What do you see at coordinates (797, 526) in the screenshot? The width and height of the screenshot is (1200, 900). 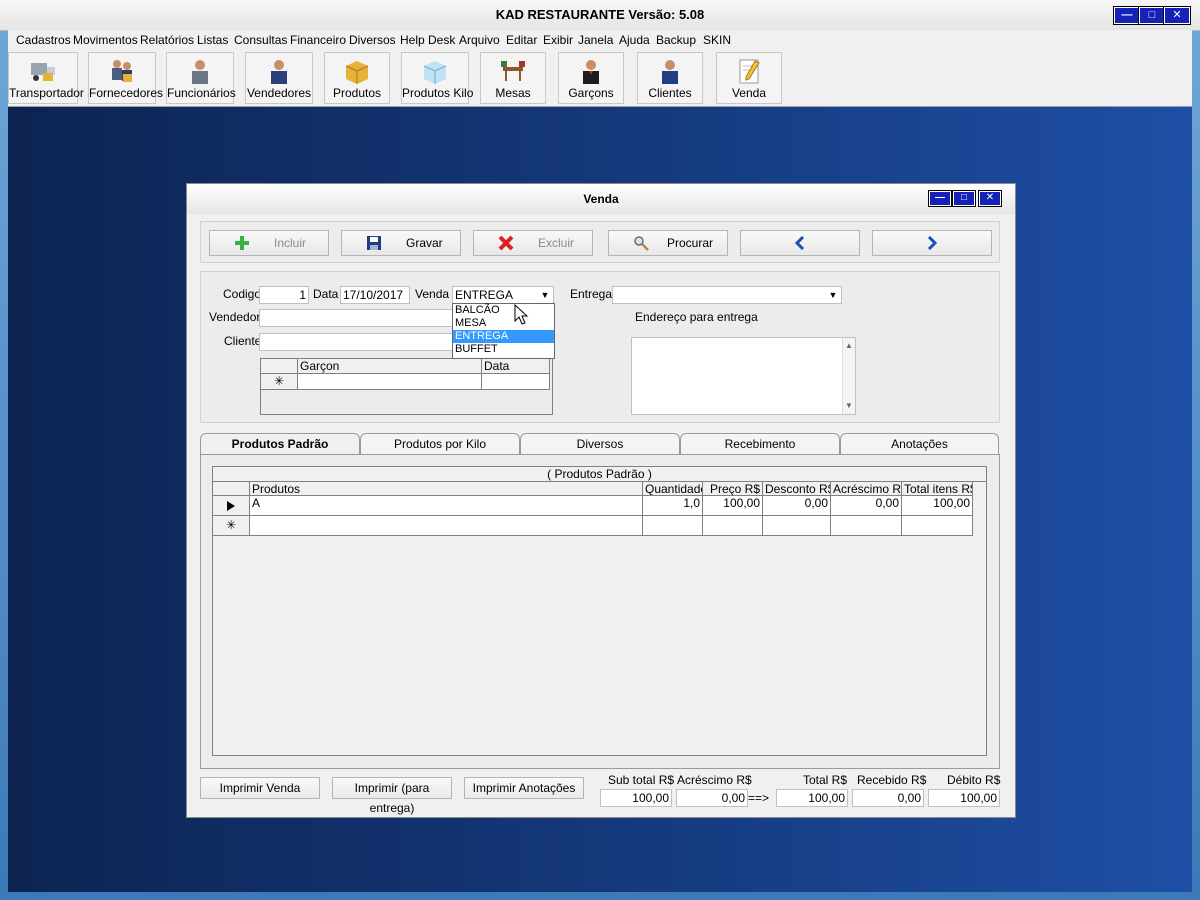 I see `new-discount-cell` at bounding box center [797, 526].